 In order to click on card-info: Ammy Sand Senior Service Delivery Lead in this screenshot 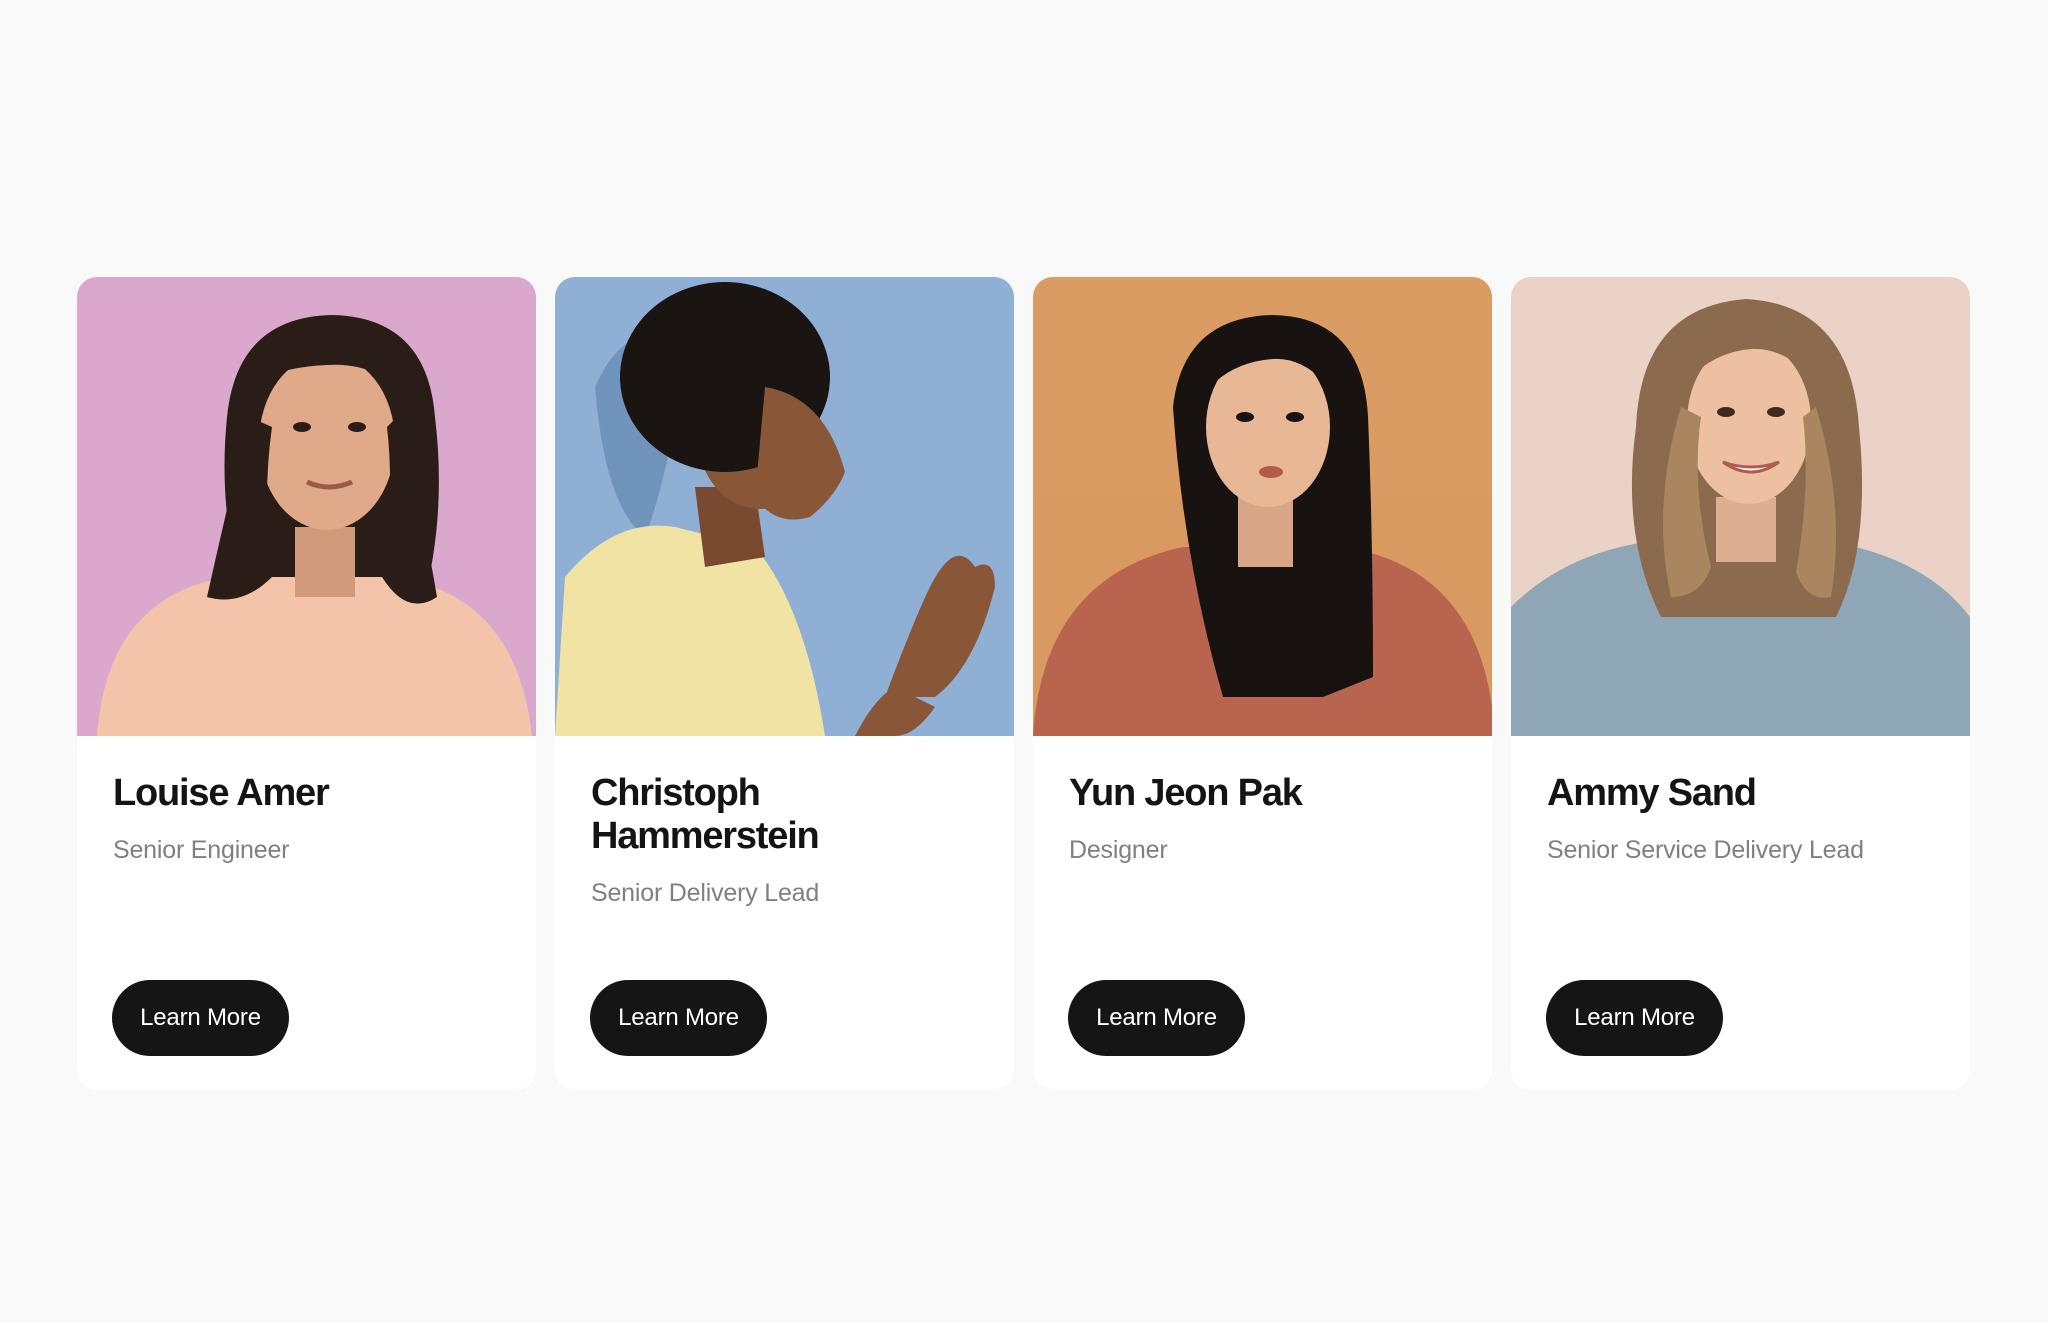, I will do `click(1740, 800)`.